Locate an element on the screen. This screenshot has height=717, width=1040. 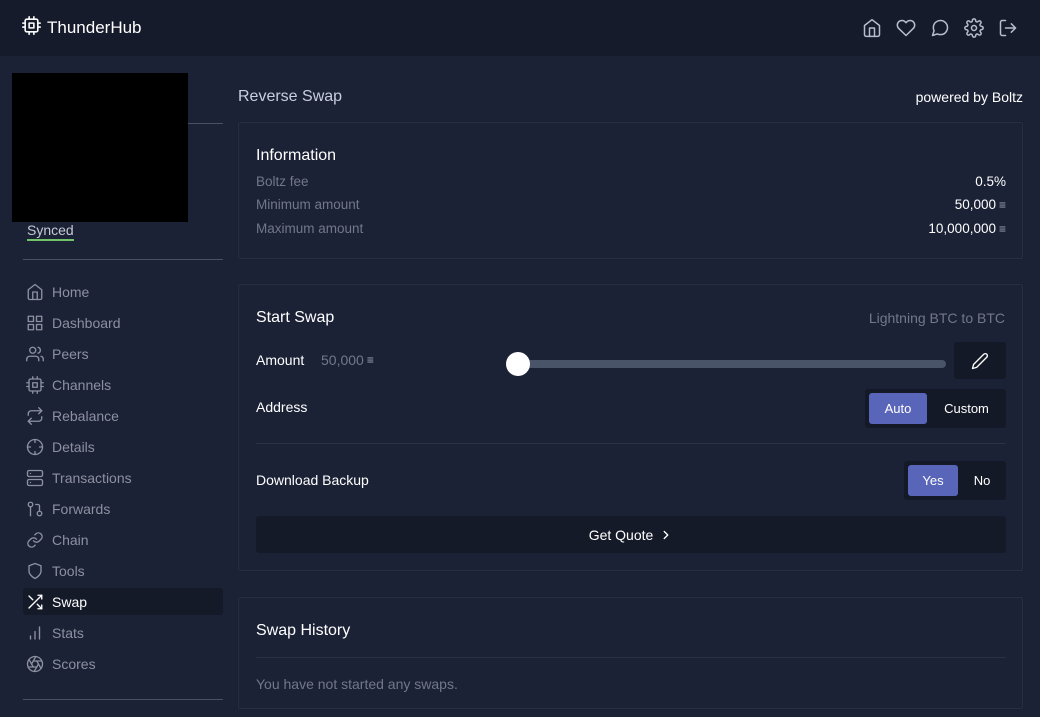
chat-icon is located at coordinates (940, 28).